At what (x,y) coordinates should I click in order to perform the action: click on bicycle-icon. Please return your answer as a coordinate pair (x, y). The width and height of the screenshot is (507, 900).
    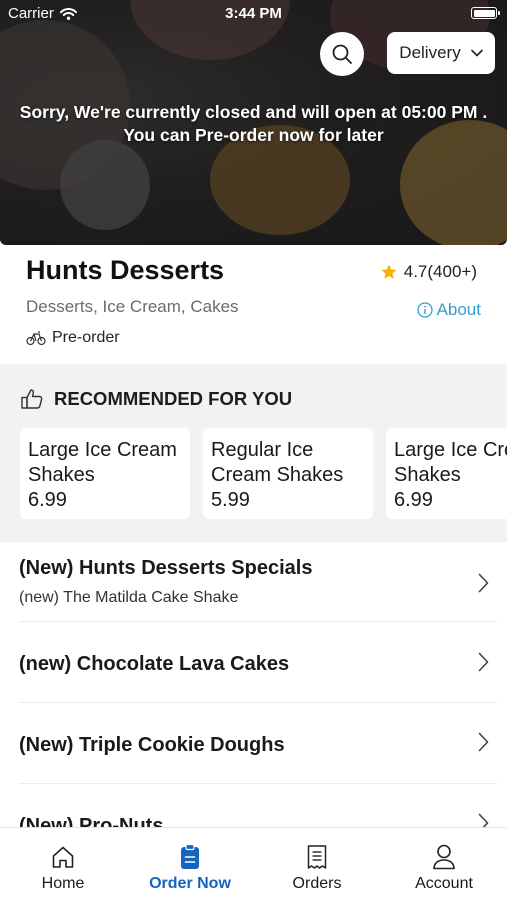
    Looking at the image, I should click on (36, 338).